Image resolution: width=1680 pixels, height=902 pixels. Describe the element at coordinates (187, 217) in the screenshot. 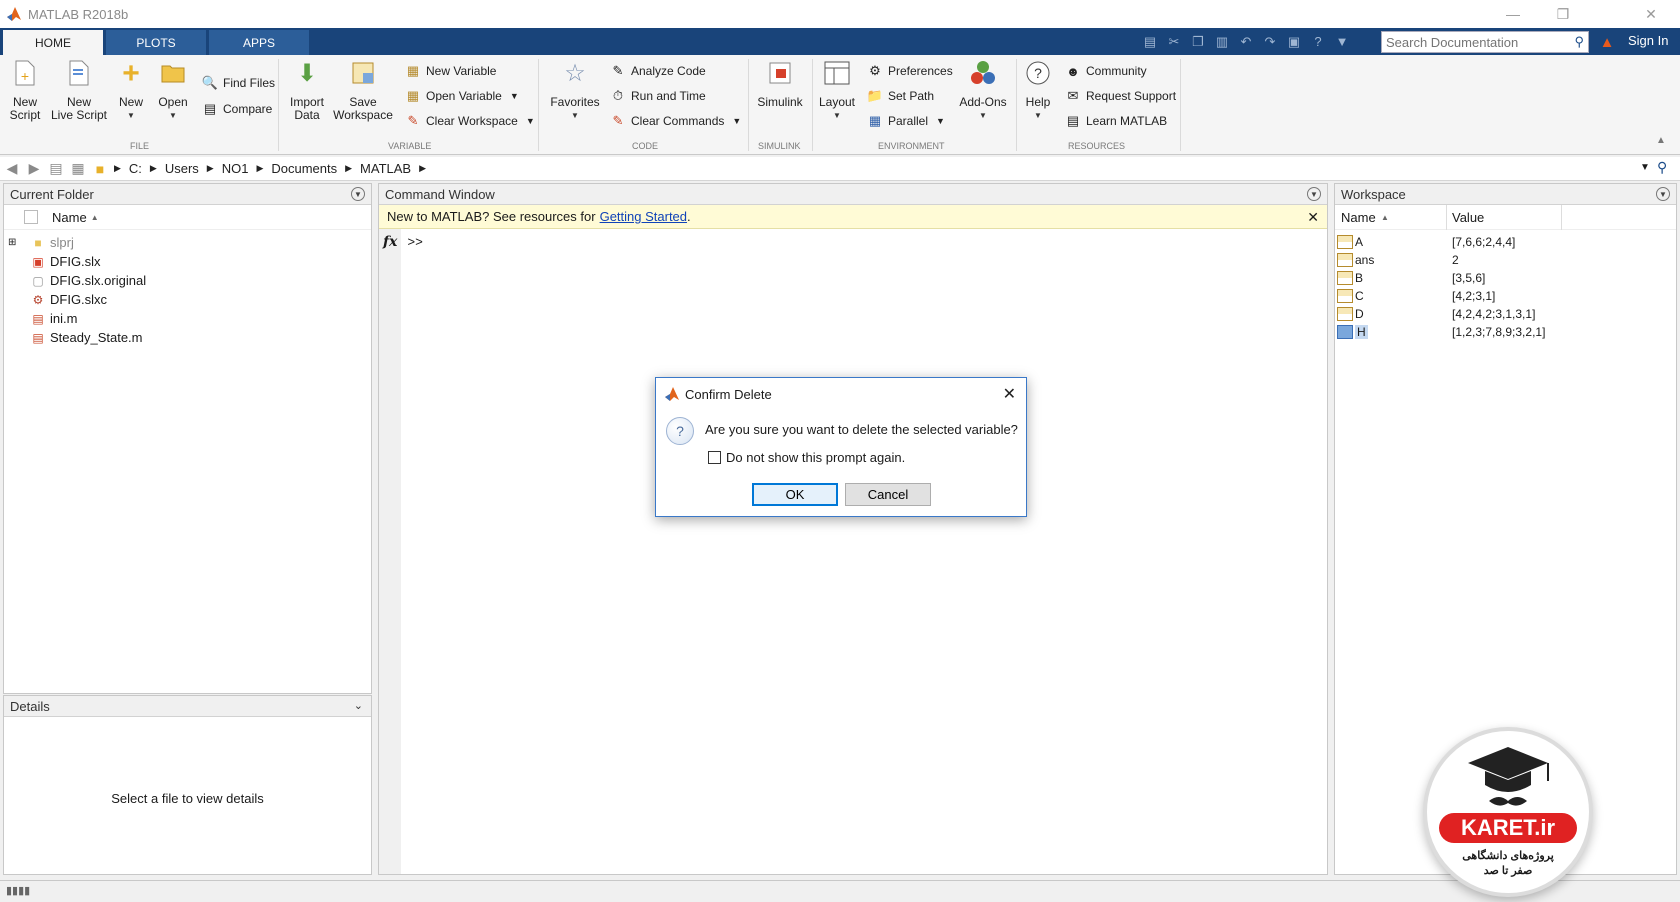

I see `column-header-name: Name ▲` at that location.